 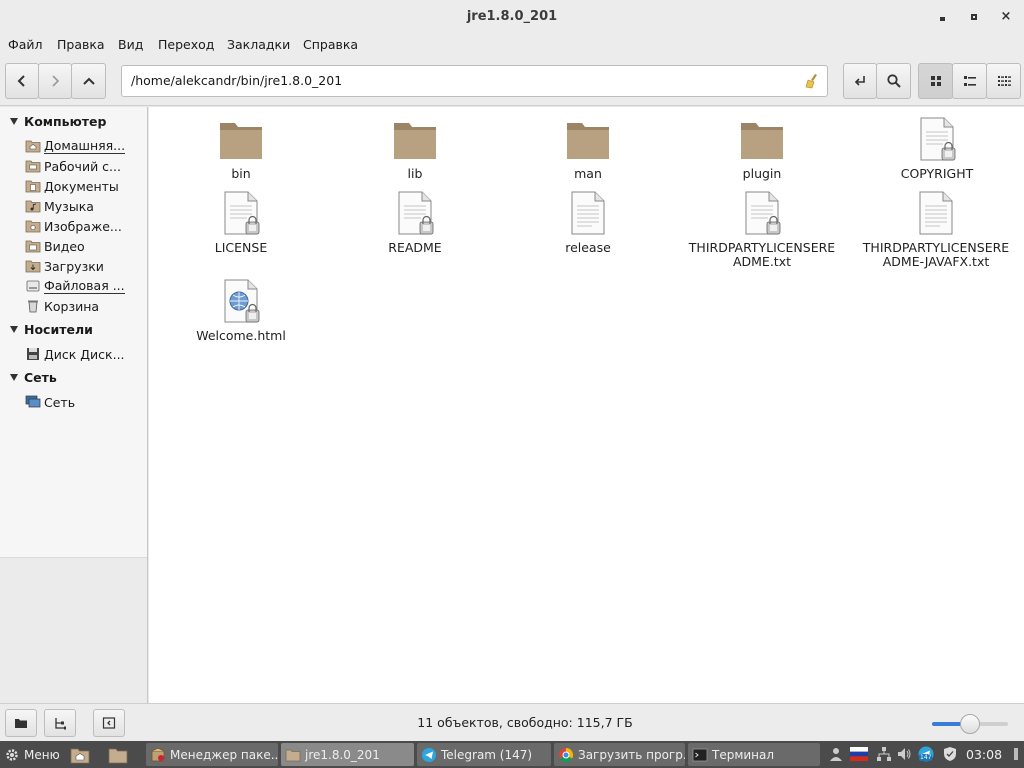 What do you see at coordinates (241, 247) in the screenshot?
I see `file-name: LICENSE` at bounding box center [241, 247].